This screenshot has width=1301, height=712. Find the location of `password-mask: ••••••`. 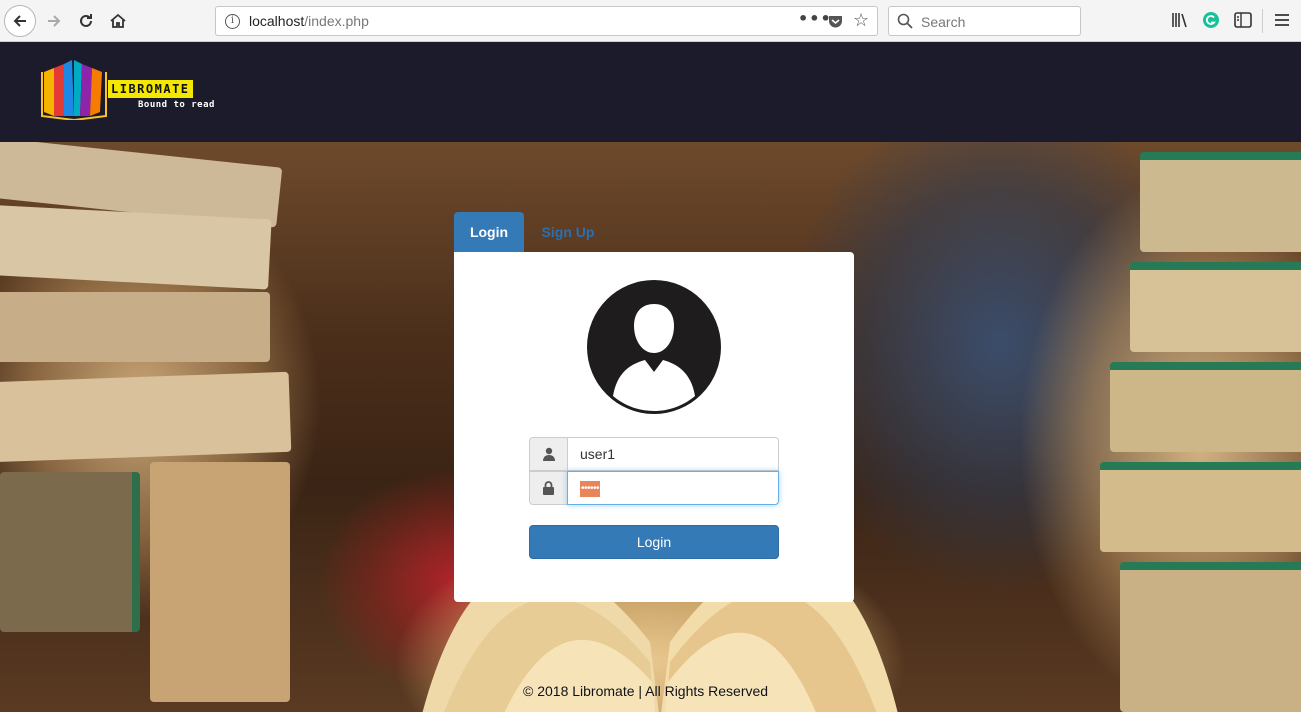

password-mask: •••••• is located at coordinates (590, 489).